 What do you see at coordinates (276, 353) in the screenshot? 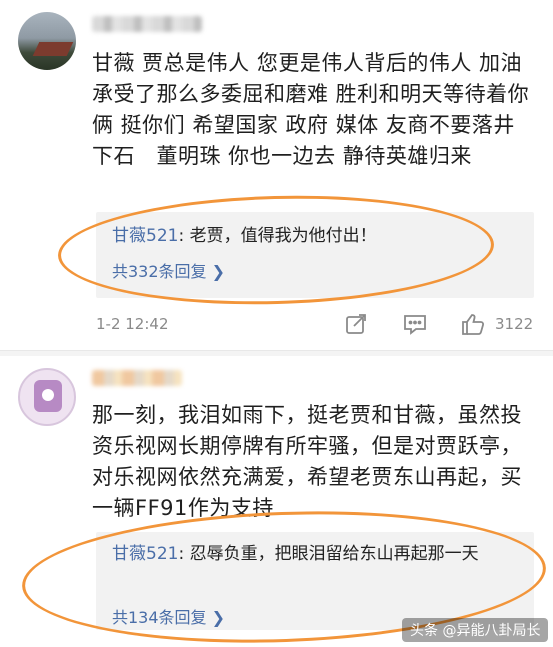
I see `divider` at bounding box center [276, 353].